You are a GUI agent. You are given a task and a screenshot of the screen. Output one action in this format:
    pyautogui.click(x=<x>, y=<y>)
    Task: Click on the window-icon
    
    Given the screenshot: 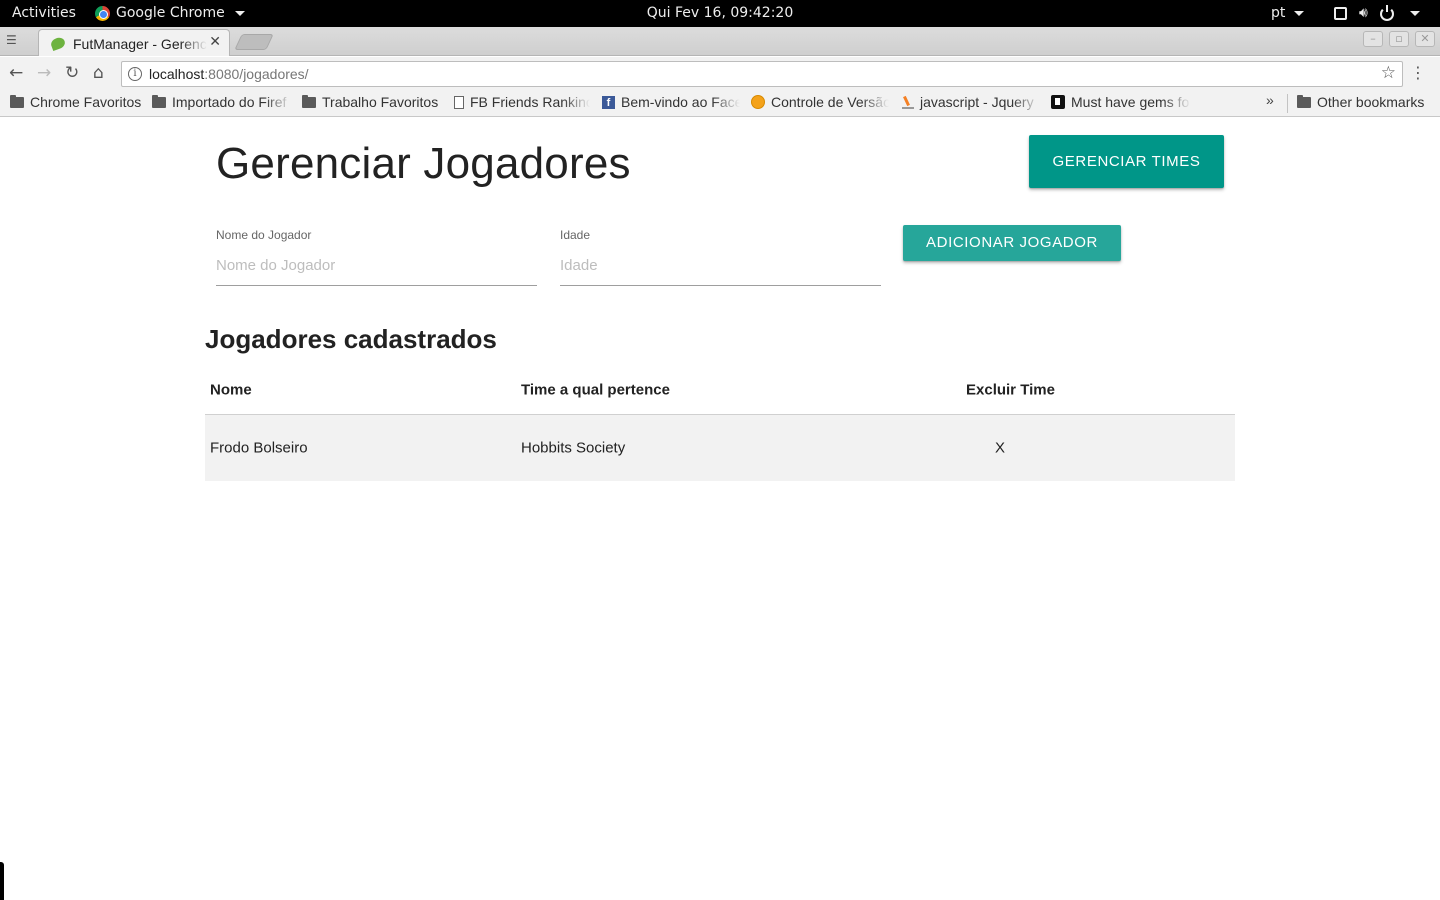 What is the action you would take?
    pyautogui.click(x=1340, y=13)
    